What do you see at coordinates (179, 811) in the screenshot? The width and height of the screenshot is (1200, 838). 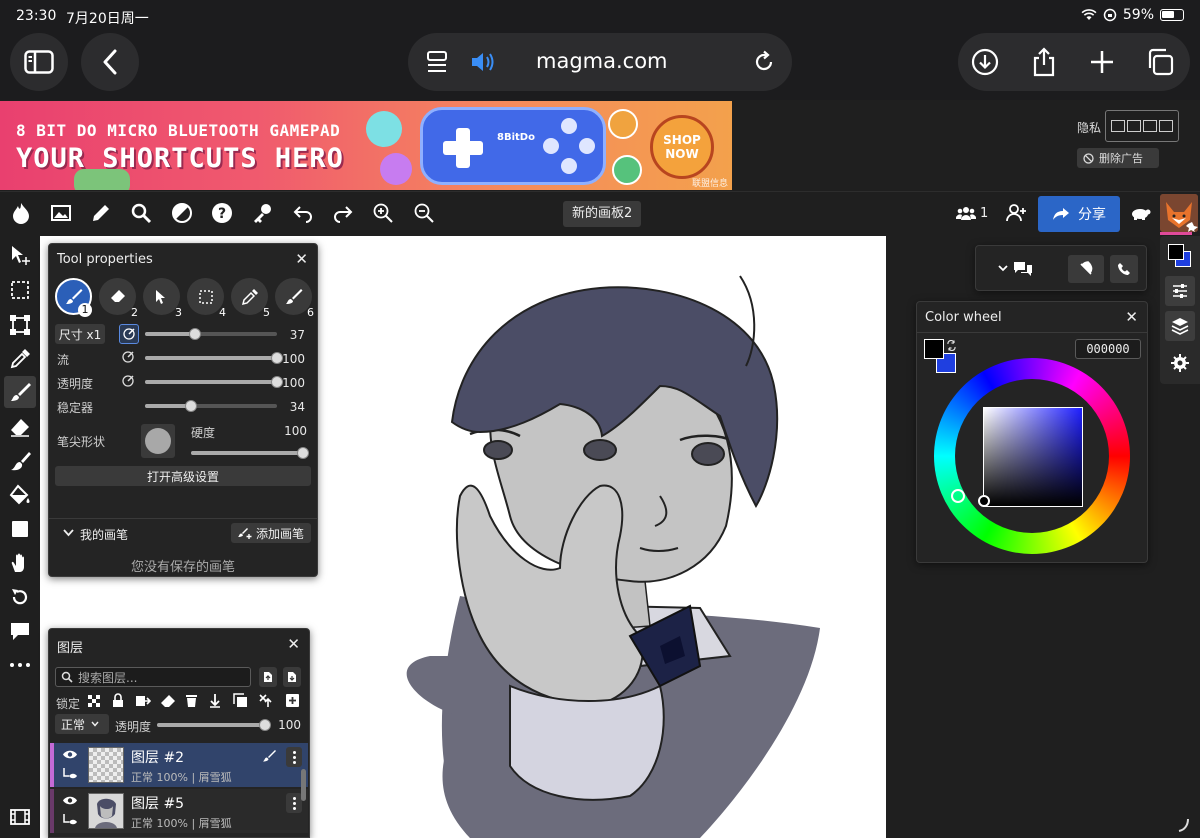 I see `layer-row: 图层 #5 正常 100% | 屑雪狐` at bounding box center [179, 811].